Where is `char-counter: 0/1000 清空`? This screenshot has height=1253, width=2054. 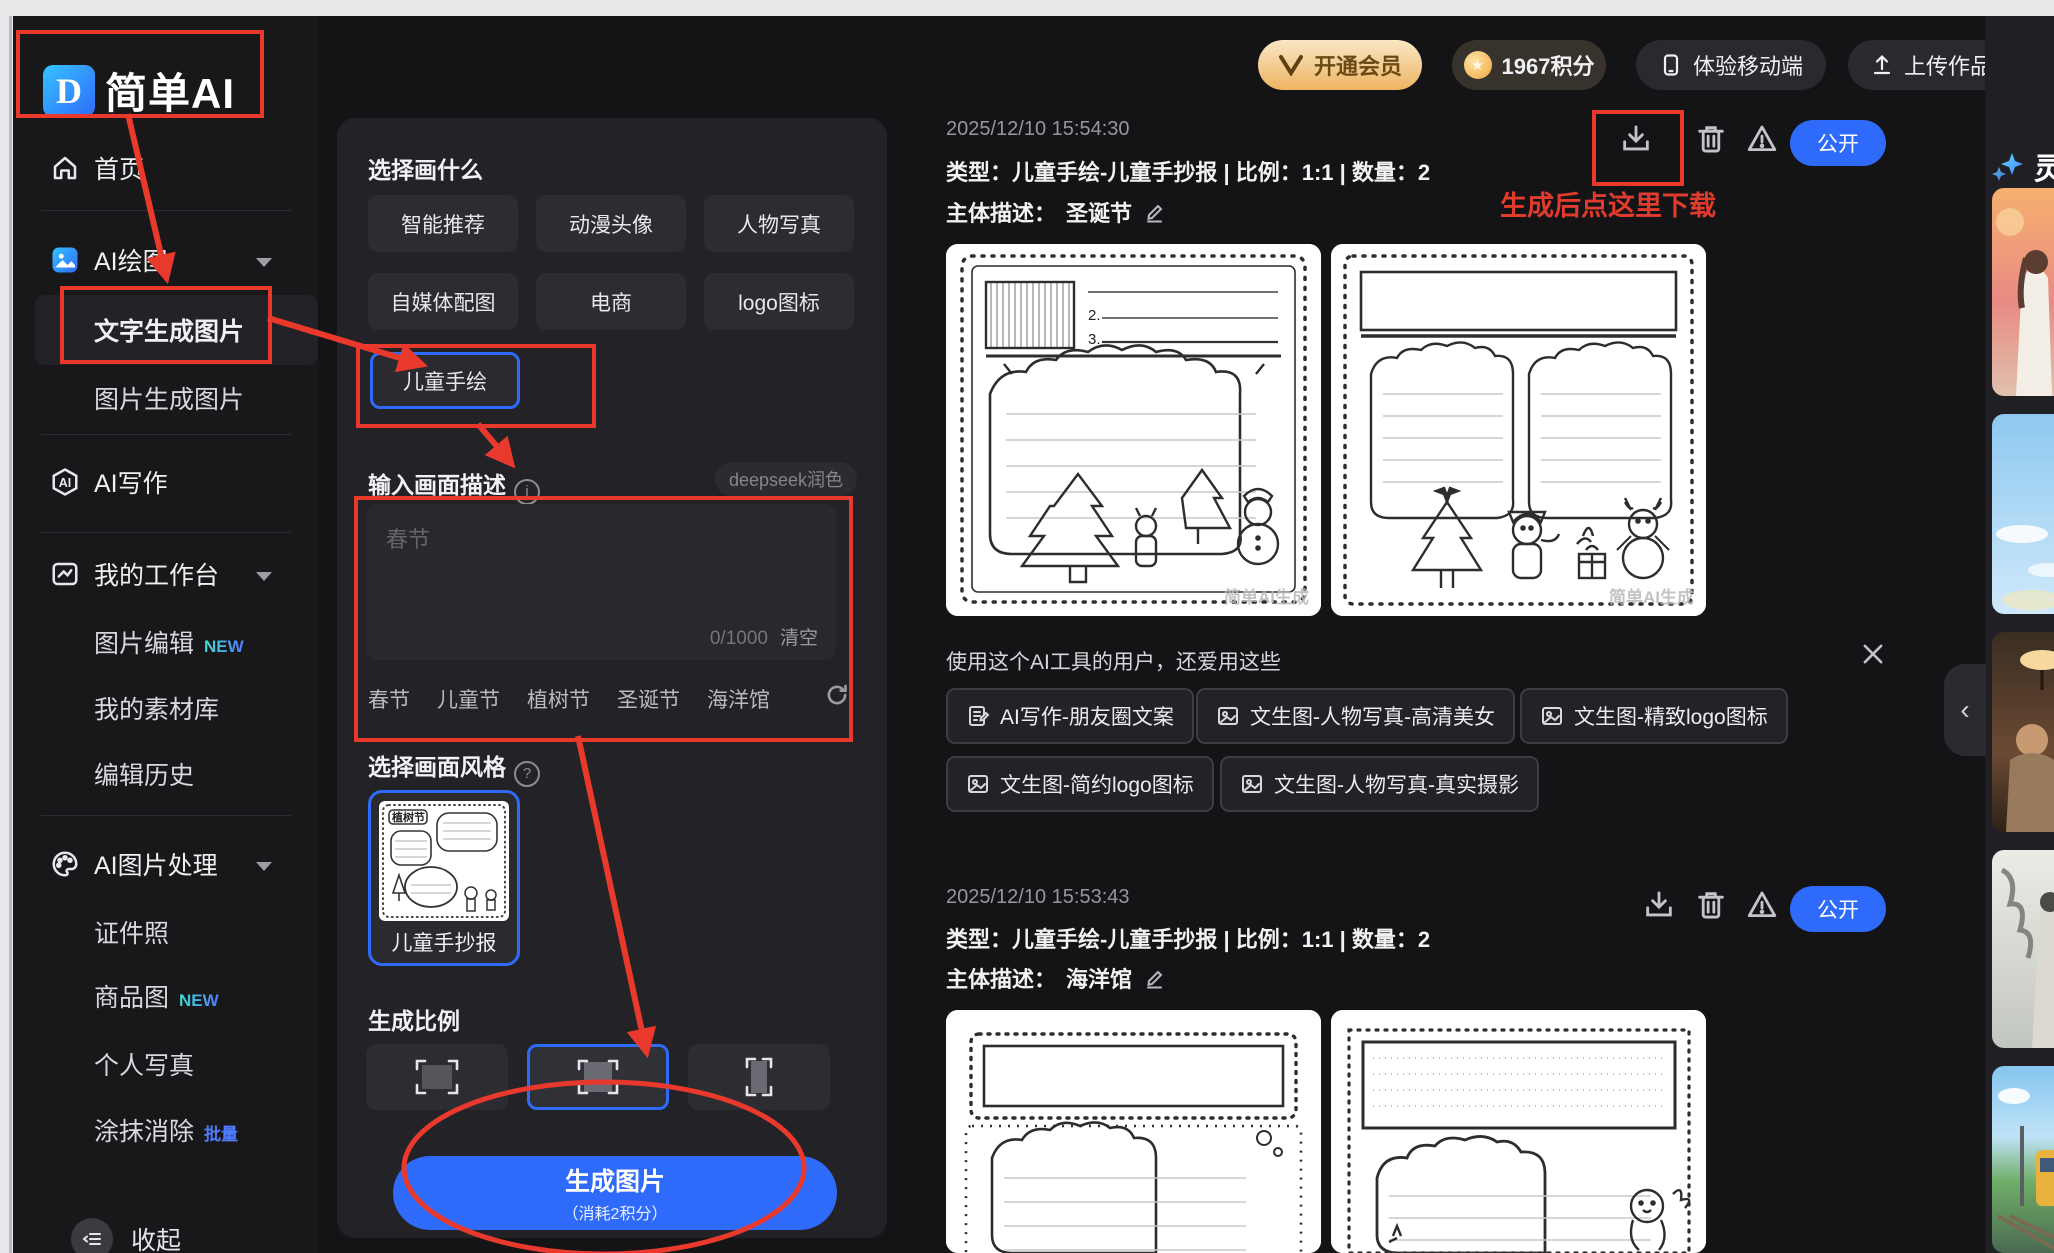
char-counter: 0/1000 清空 is located at coordinates (763, 638).